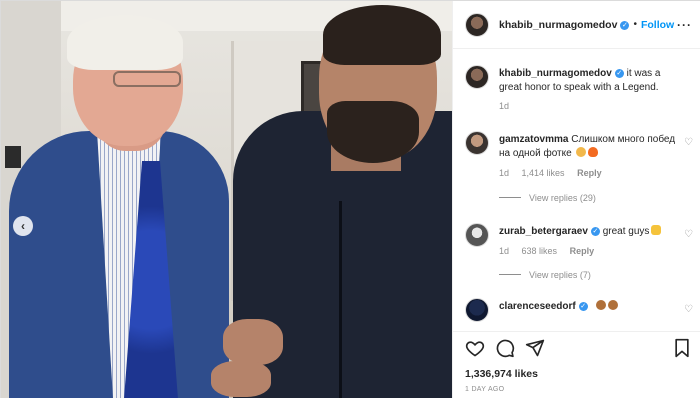  Describe the element at coordinates (540, 251) in the screenshot. I see `comment-likes: 638 likes` at that location.